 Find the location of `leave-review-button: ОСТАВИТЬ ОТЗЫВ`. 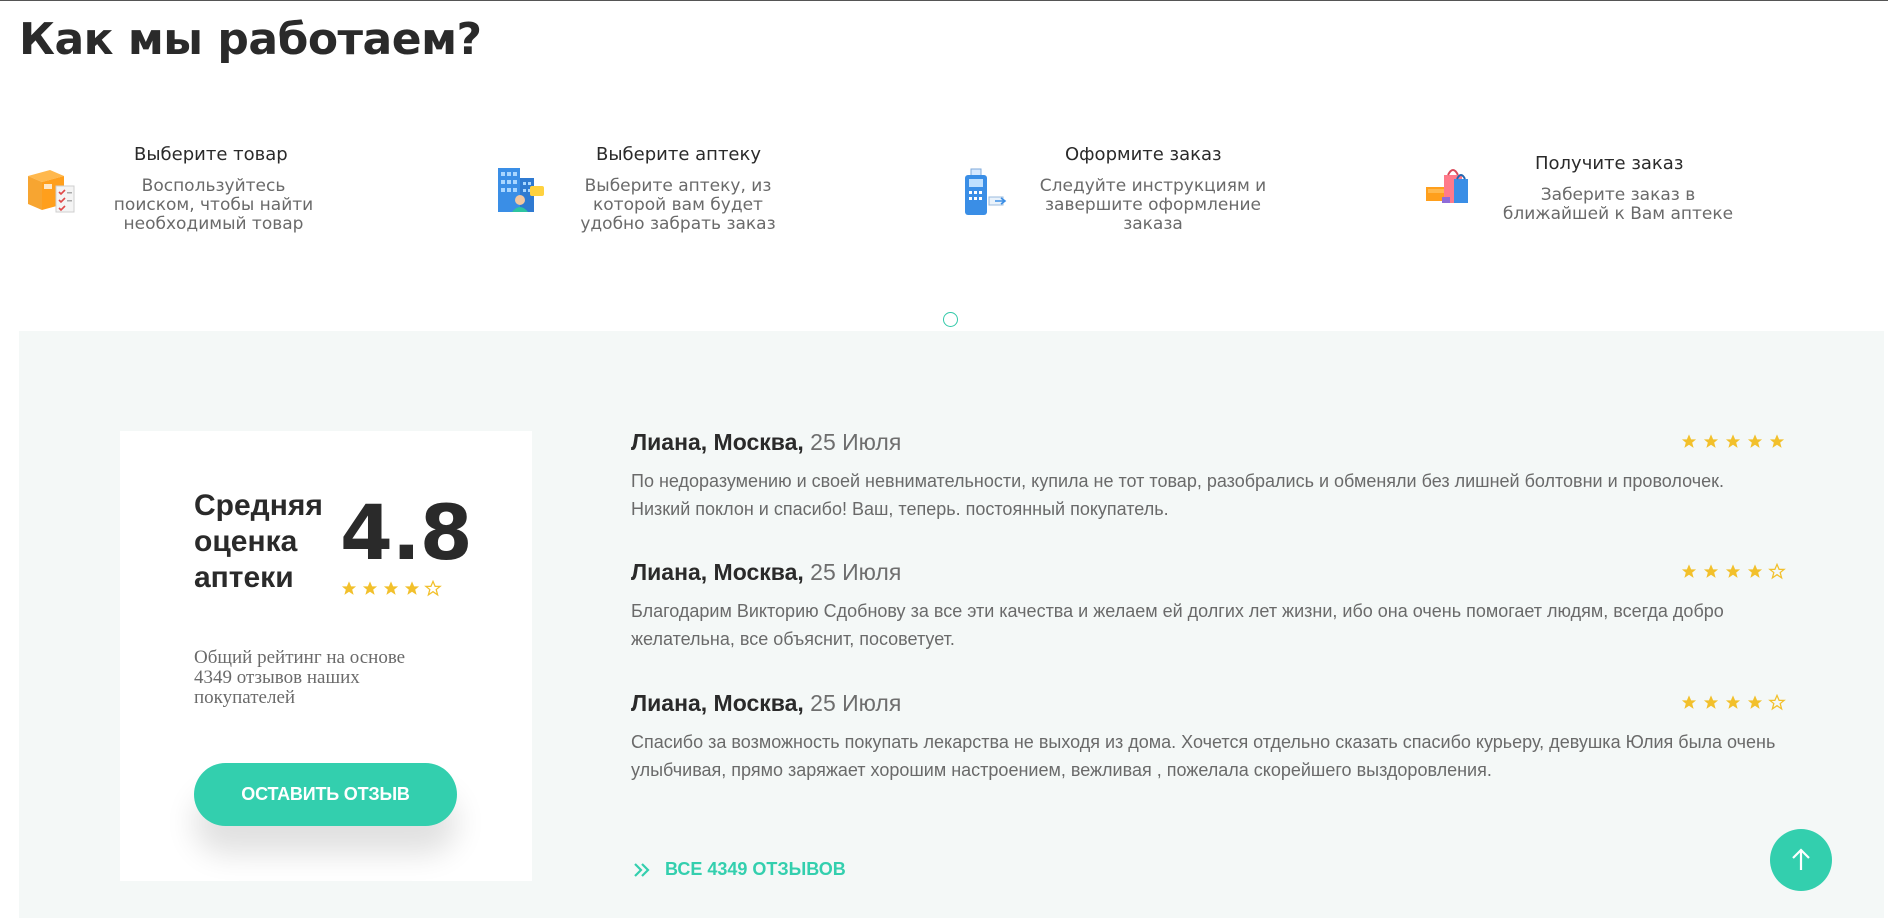

leave-review-button: ОСТАВИТЬ ОТЗЫВ is located at coordinates (325, 794).